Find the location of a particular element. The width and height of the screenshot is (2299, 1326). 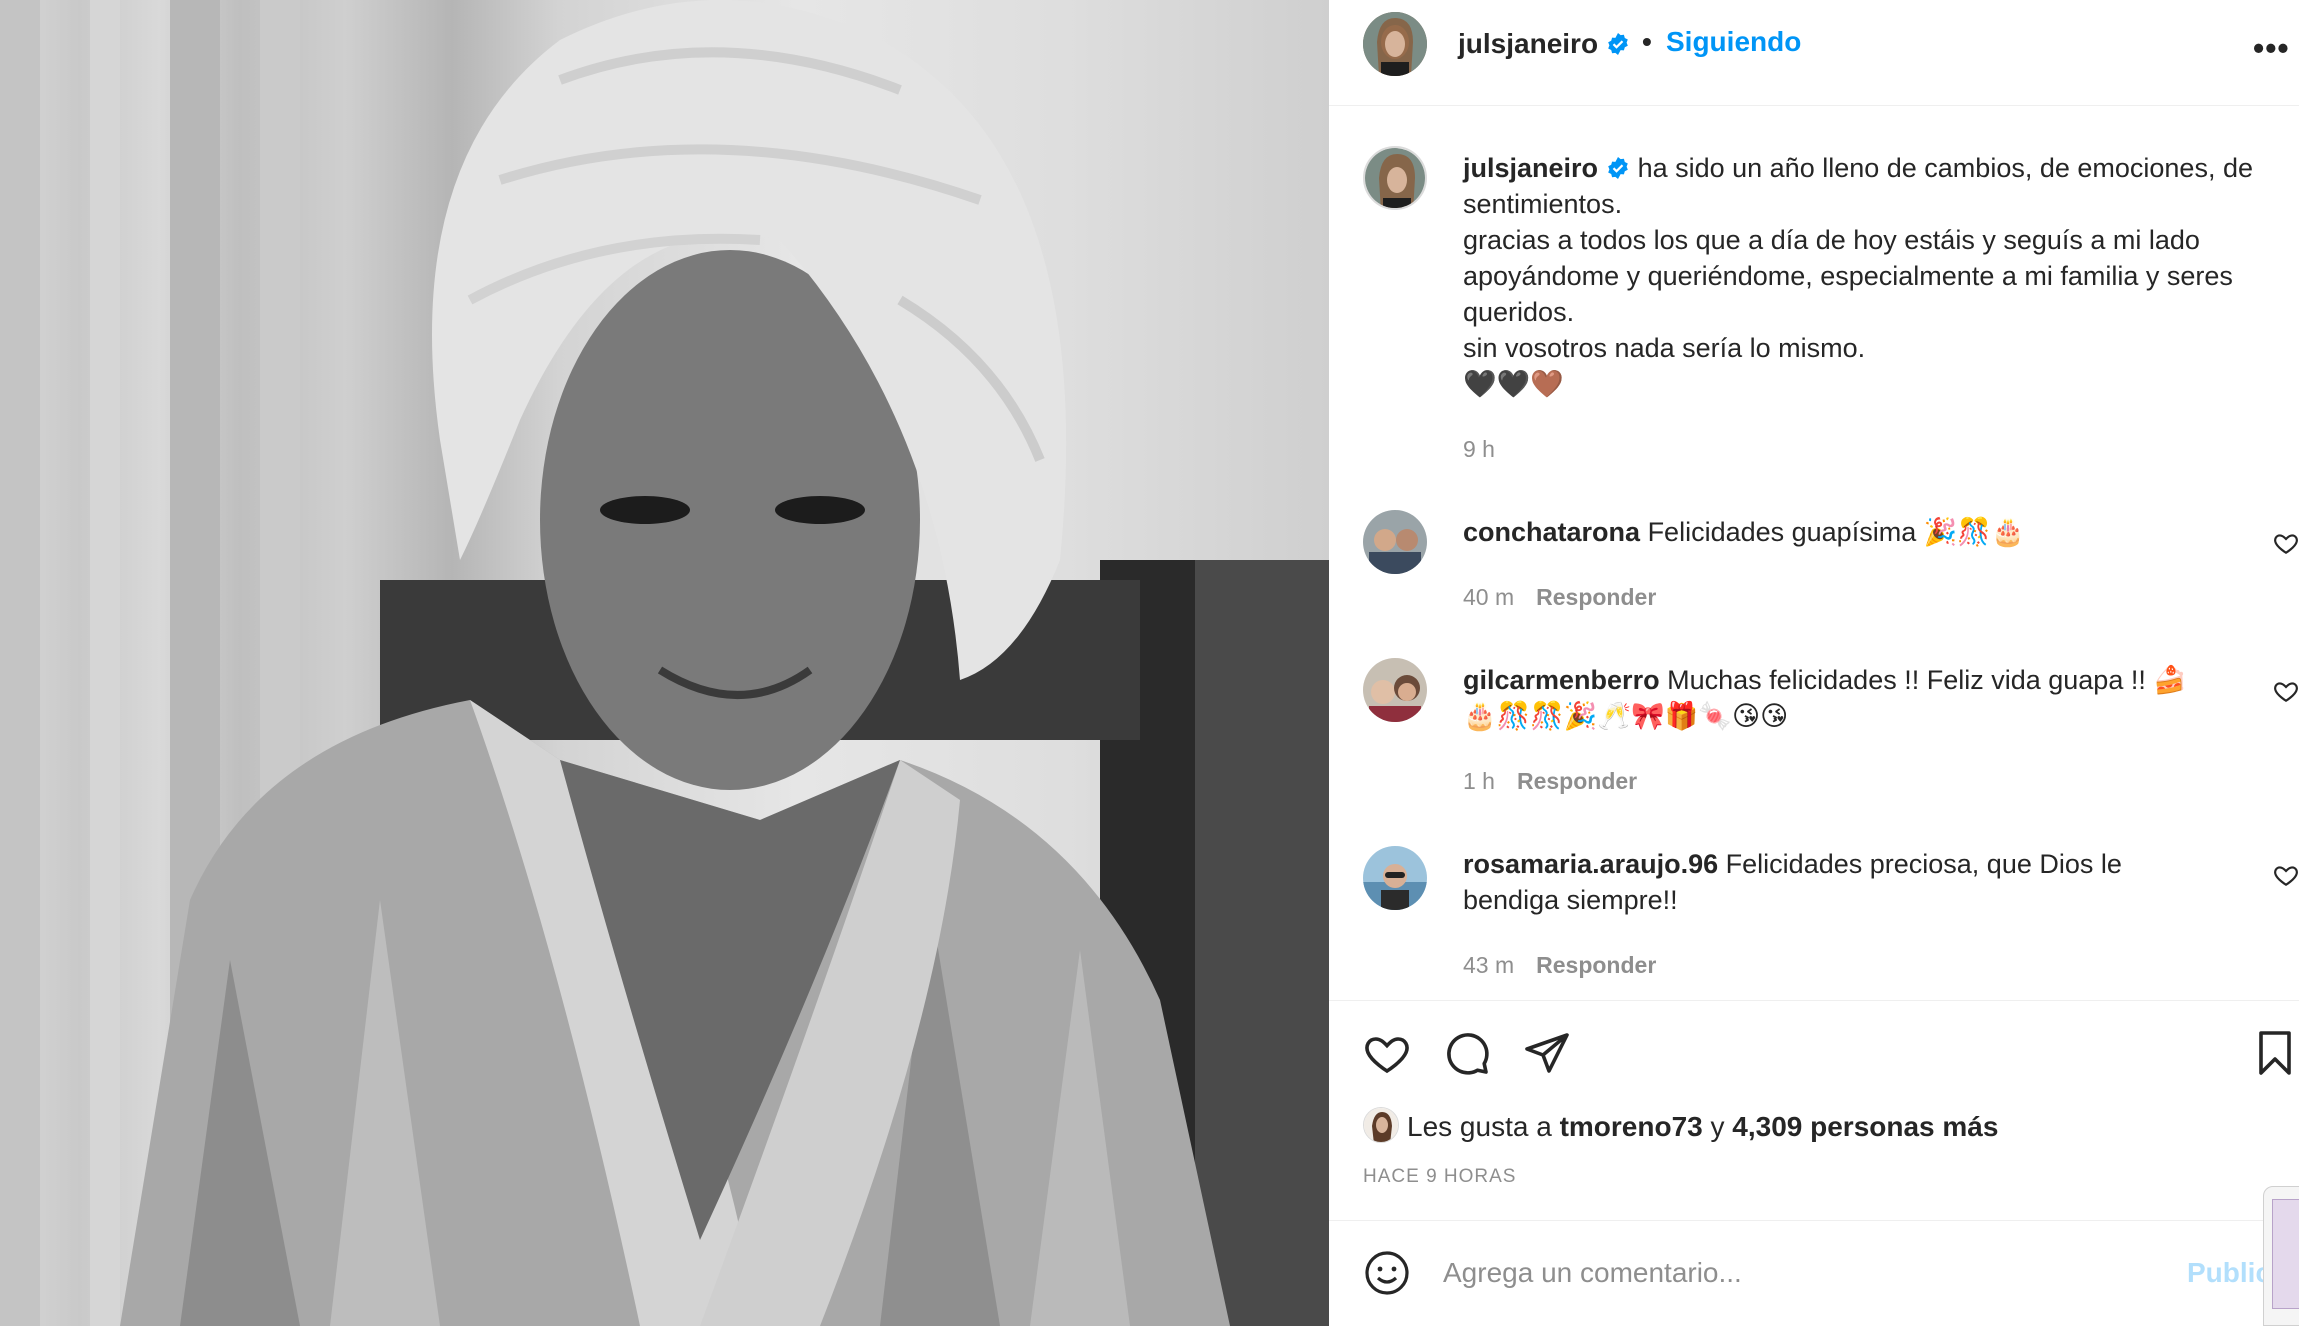

caption-time: 9 h is located at coordinates (1479, 449).